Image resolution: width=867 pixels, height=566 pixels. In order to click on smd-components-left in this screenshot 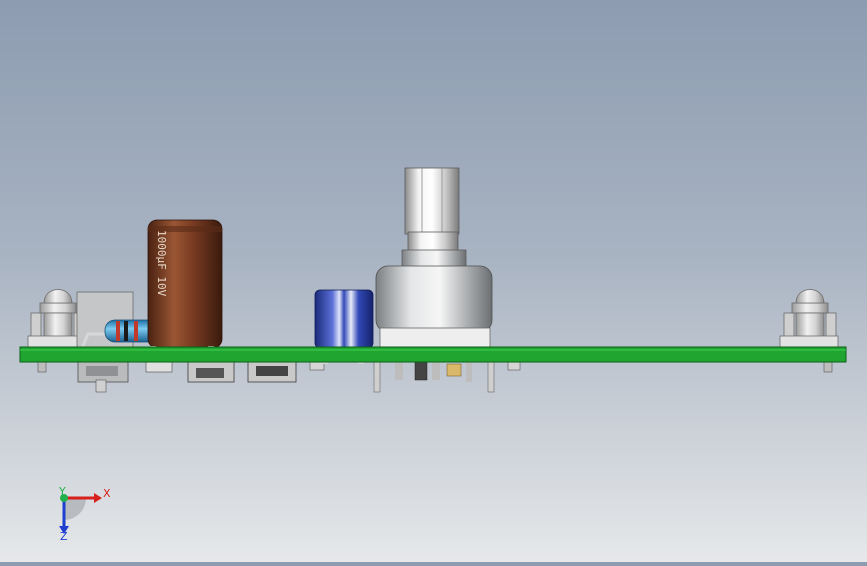, I will do `click(235, 372)`.